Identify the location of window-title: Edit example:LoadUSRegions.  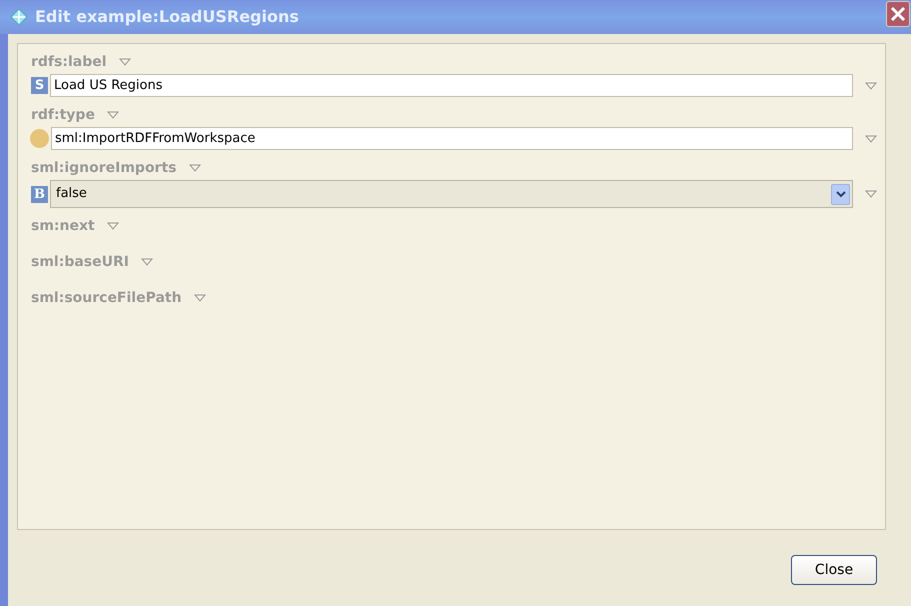
(167, 17).